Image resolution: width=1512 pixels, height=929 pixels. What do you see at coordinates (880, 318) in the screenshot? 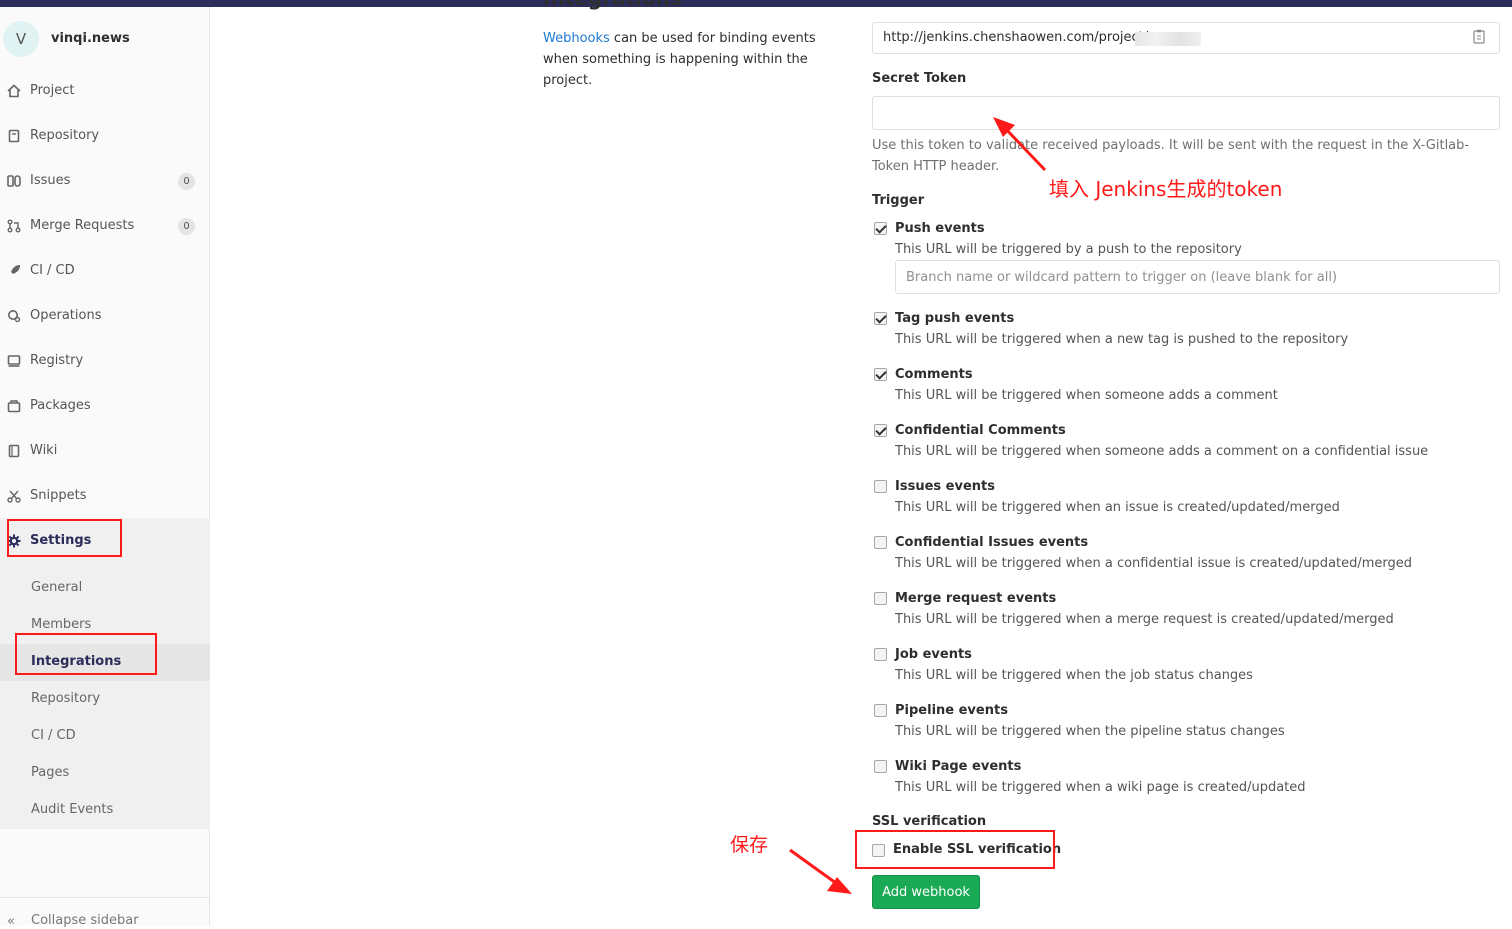
I see `tag-push-events-checkbox` at bounding box center [880, 318].